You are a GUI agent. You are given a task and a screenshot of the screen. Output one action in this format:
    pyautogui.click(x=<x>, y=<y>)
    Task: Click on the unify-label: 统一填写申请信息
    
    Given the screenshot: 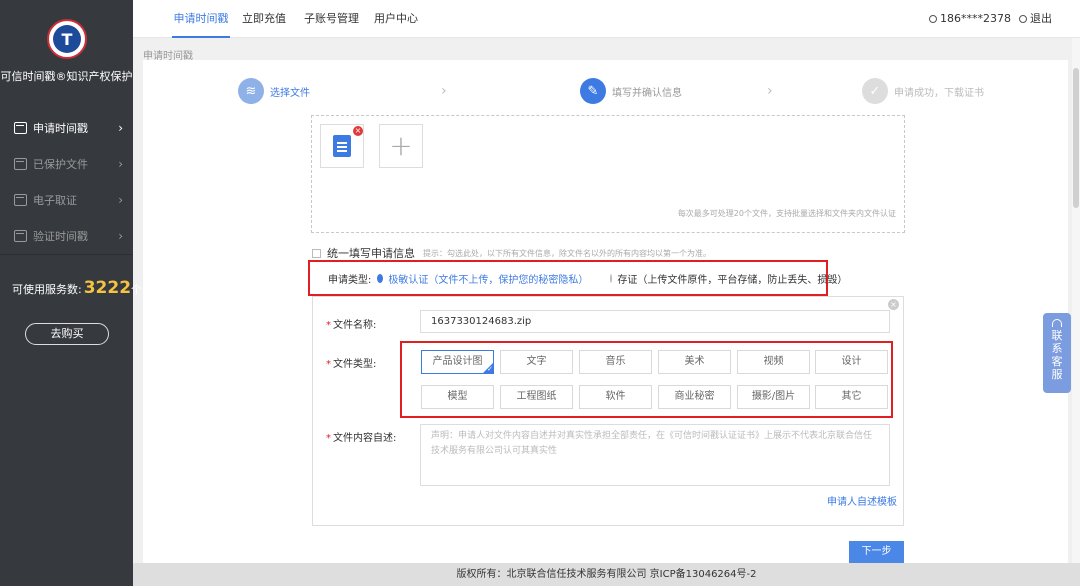 What is the action you would take?
    pyautogui.click(x=371, y=253)
    